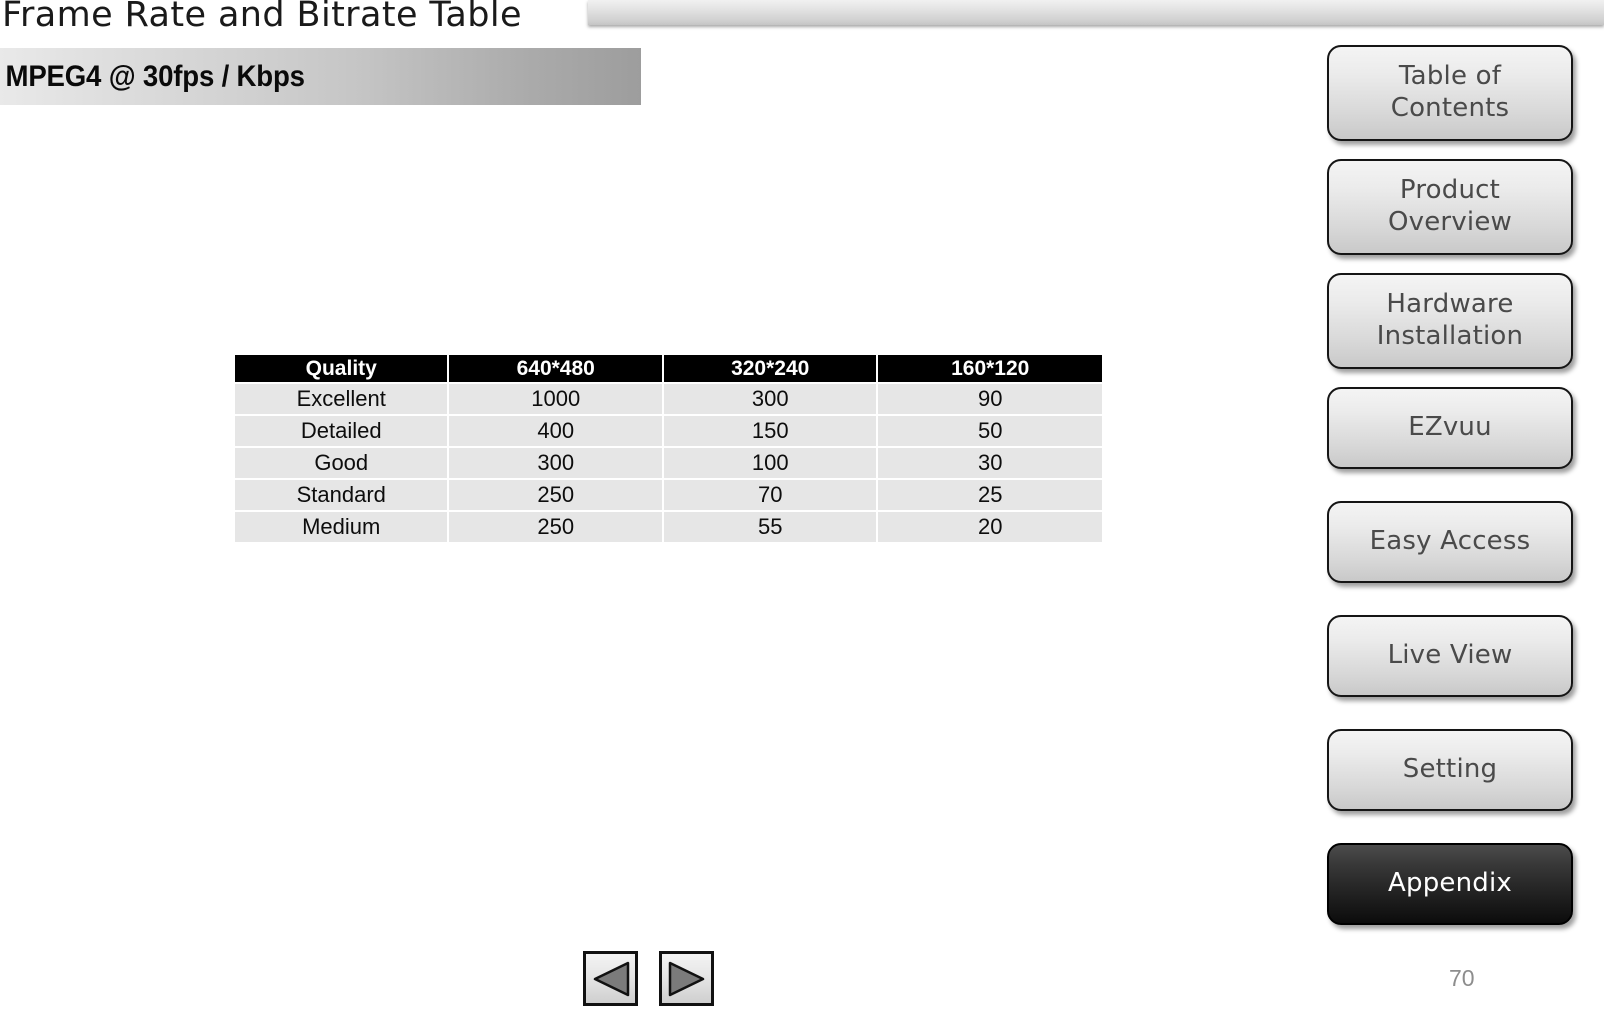 This screenshot has height=1032, width=1604. I want to click on sidebar-item-label: Product Overview, so click(1450, 206).